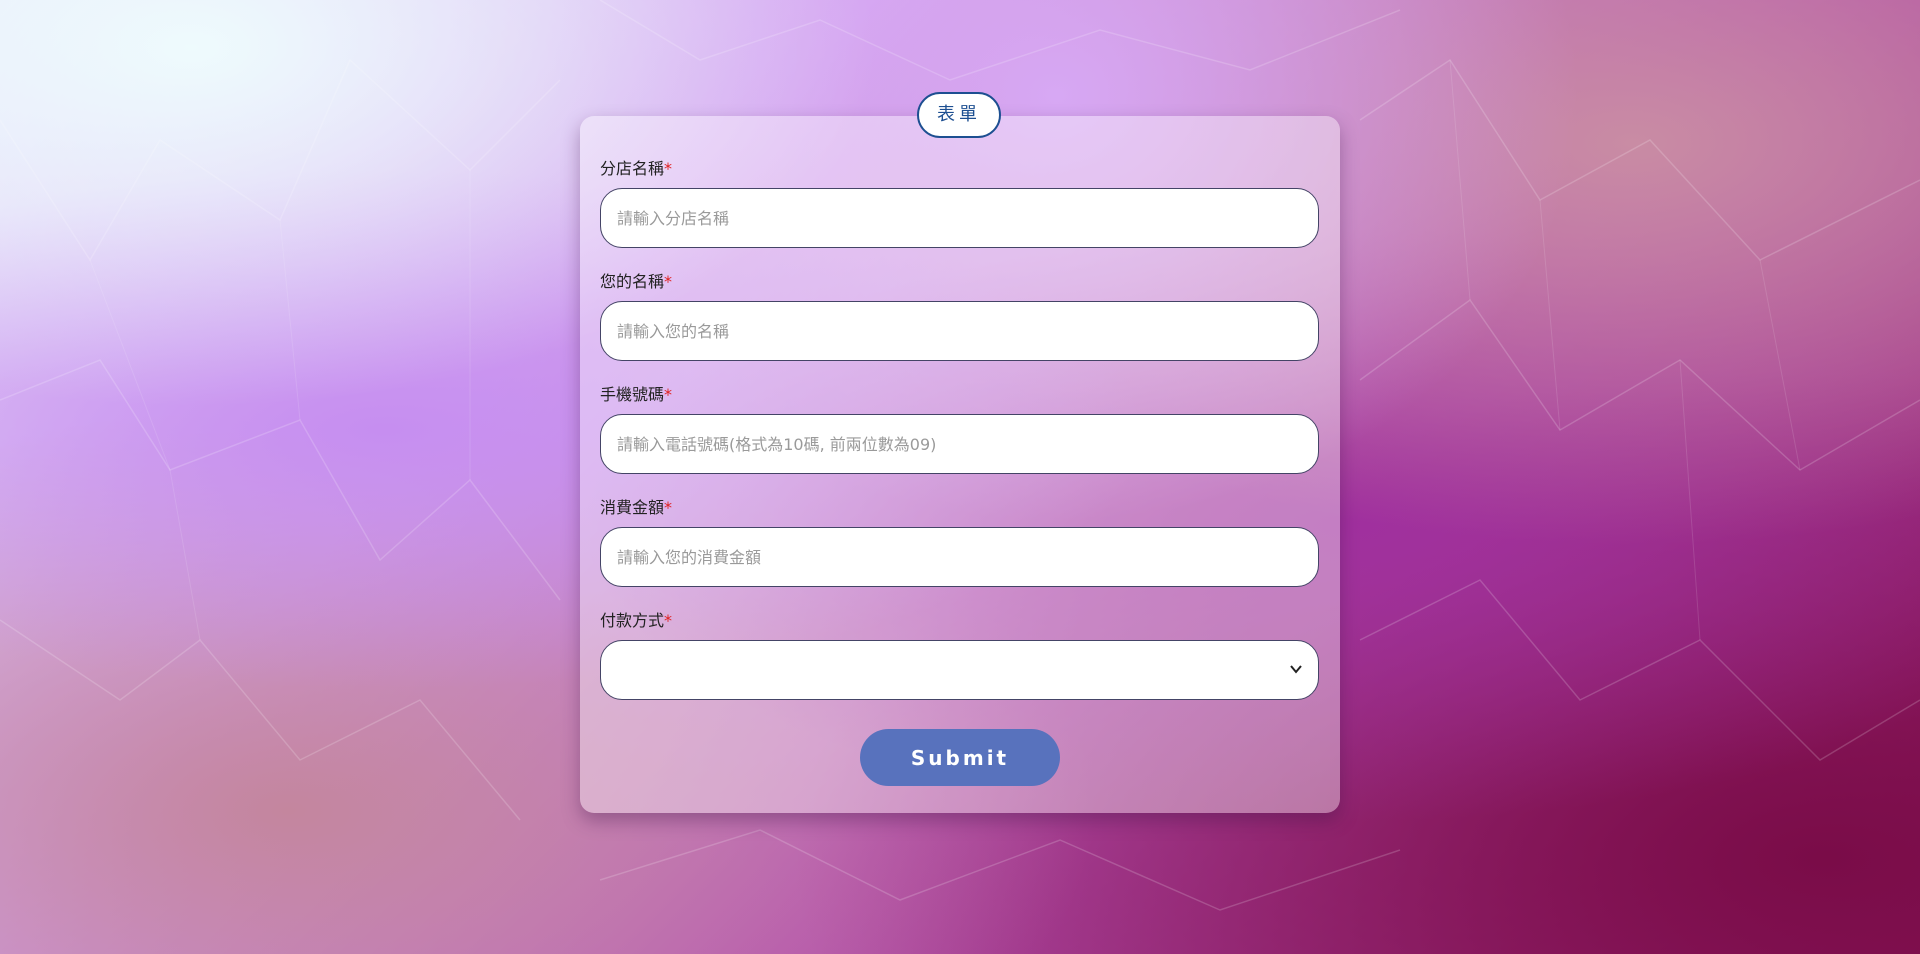  I want to click on phone-number-label: 手機號碼*, so click(636, 395).